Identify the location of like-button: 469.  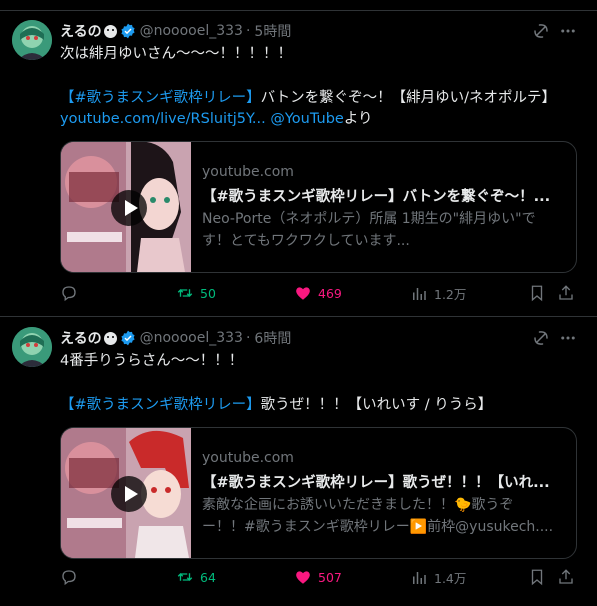
(318, 293).